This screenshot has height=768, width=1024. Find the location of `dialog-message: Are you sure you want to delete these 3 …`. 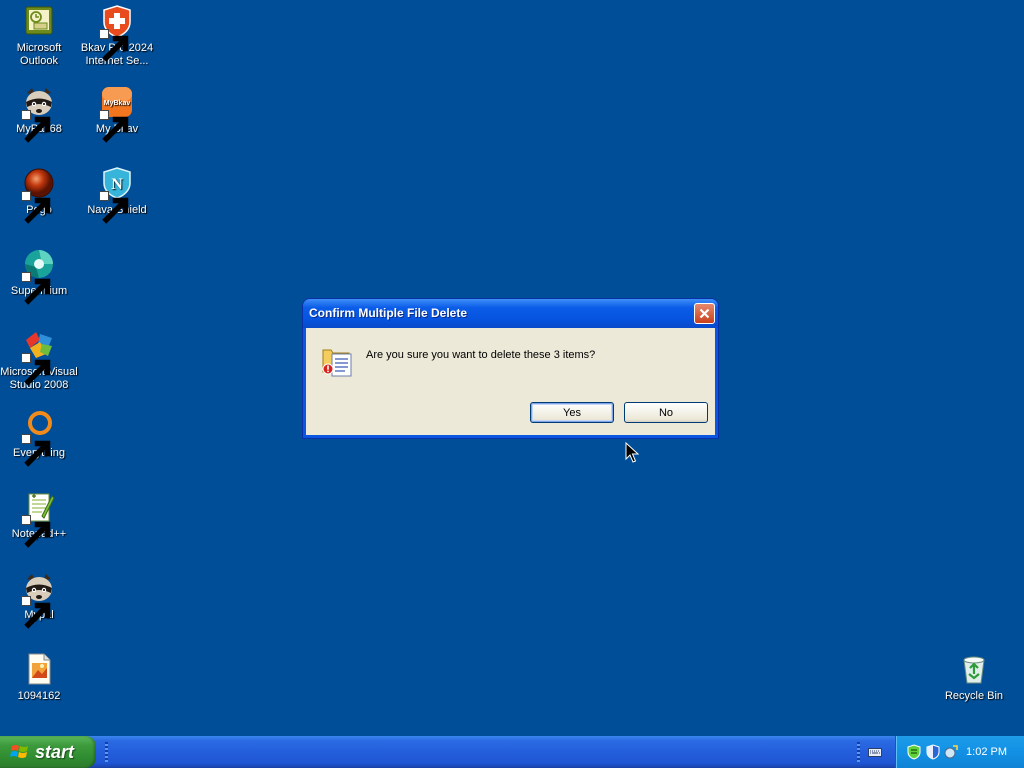

dialog-message: Are you sure you want to delete these 3 … is located at coordinates (481, 355).